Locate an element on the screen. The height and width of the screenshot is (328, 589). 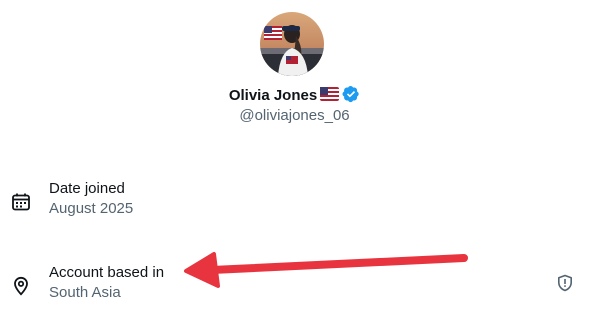
avatar is located at coordinates (292, 44).